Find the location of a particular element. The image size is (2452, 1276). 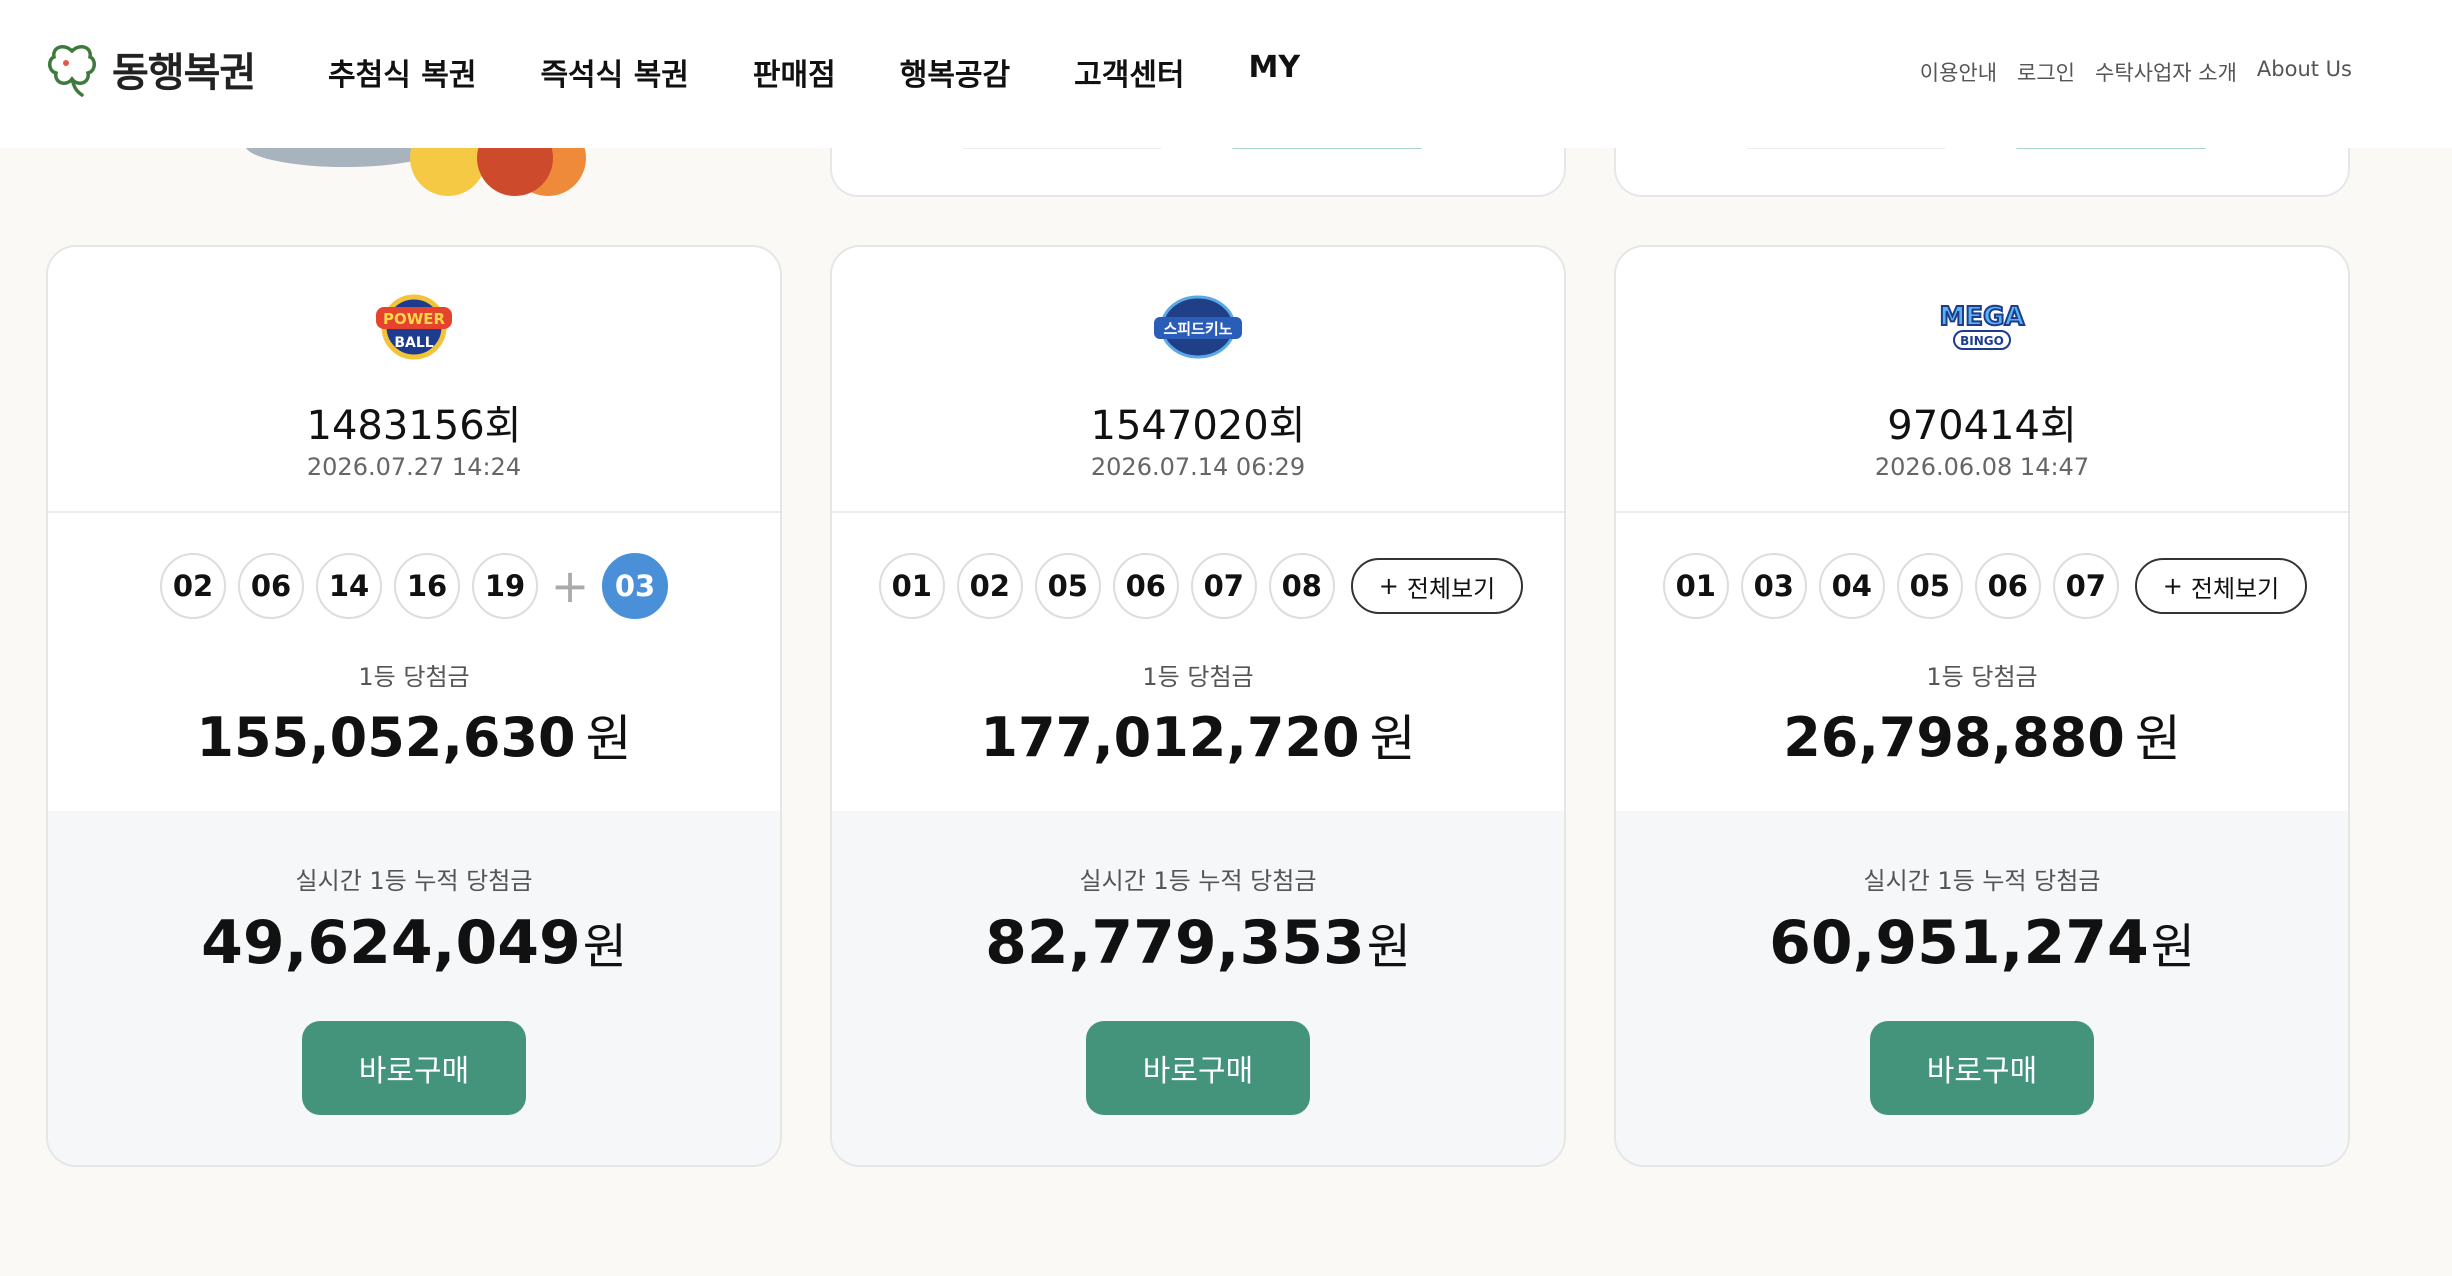

util-operator: 수탁사업자 소개 is located at coordinates (2166, 72).